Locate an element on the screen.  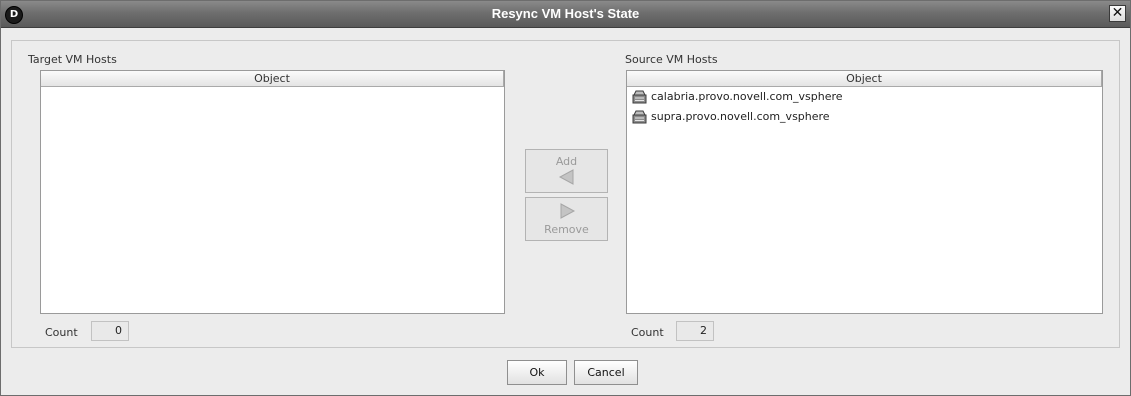
ok-button: Ok is located at coordinates (537, 372).